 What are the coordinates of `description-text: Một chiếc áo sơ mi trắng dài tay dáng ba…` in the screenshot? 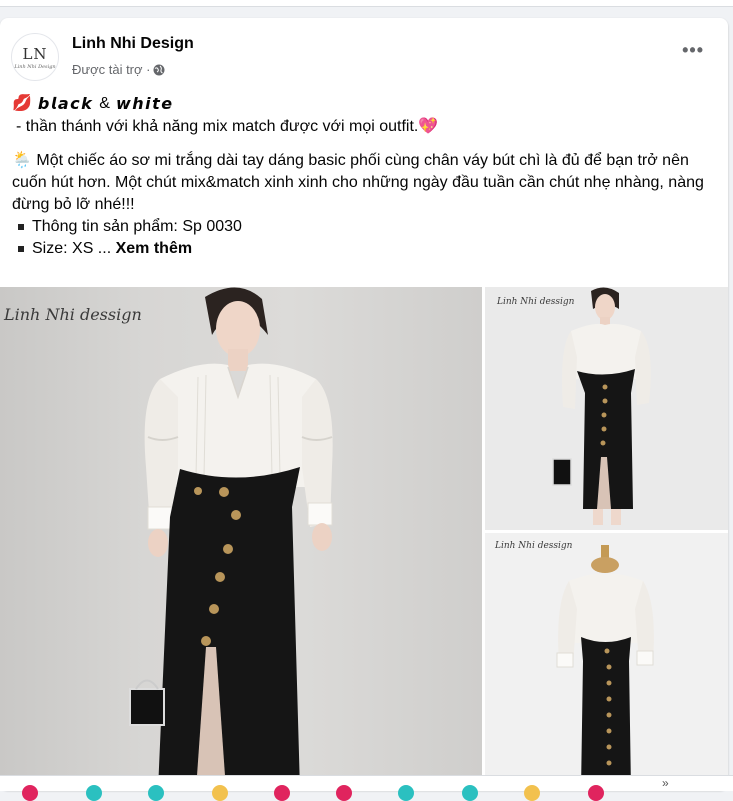 It's located at (358, 182).